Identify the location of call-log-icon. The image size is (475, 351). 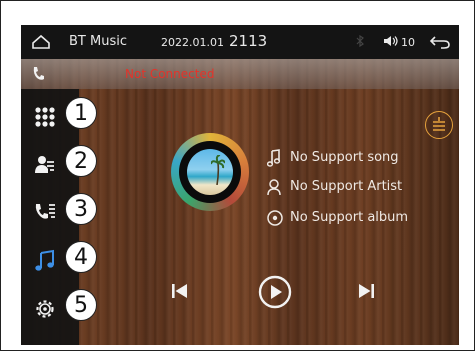
(45, 213).